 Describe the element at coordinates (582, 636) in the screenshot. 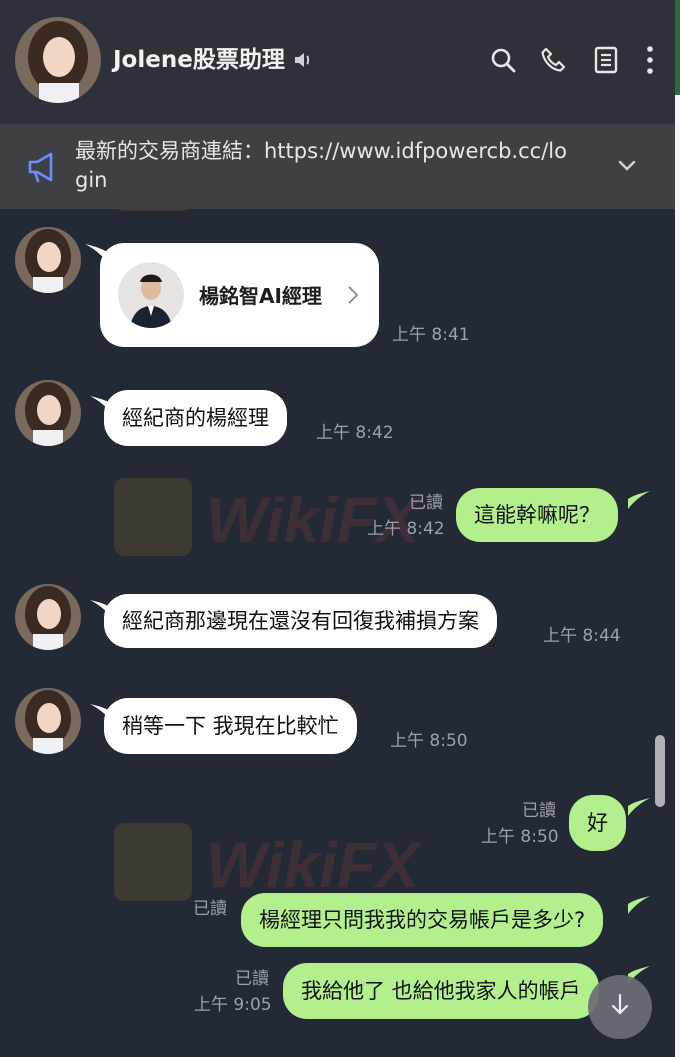

I see `message-time: 上午 8:44` at that location.